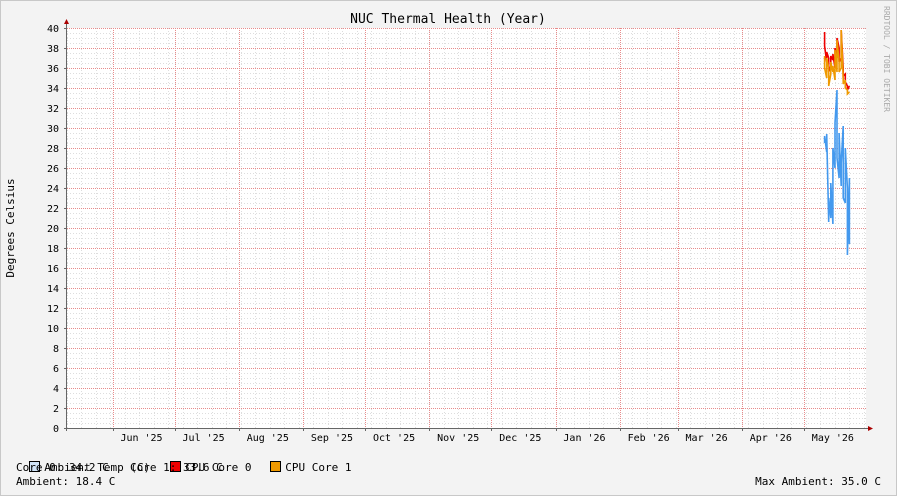 This screenshot has width=897, height=496. I want to click on x-tick-label: Aug '25, so click(268, 438).